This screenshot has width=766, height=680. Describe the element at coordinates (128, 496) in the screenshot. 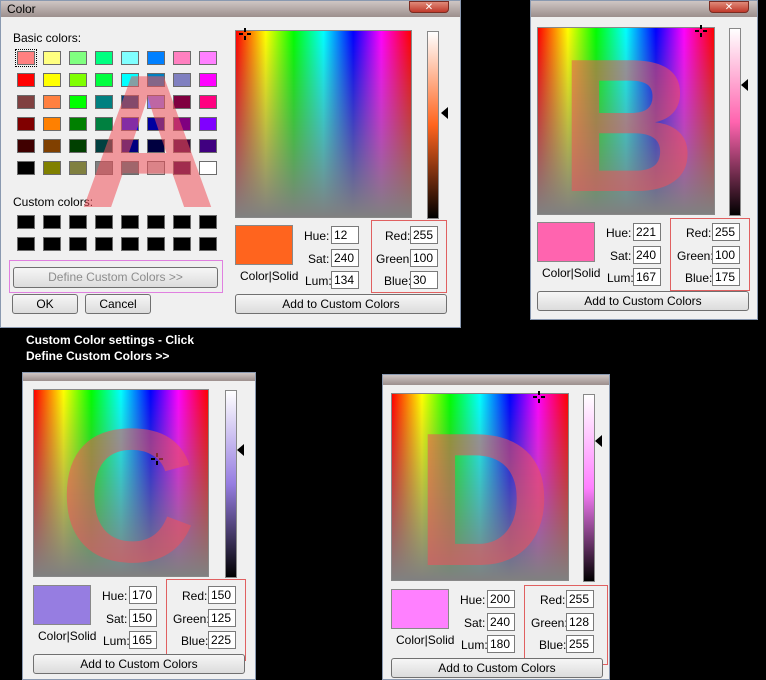

I see `overlay-letter-c: C` at that location.